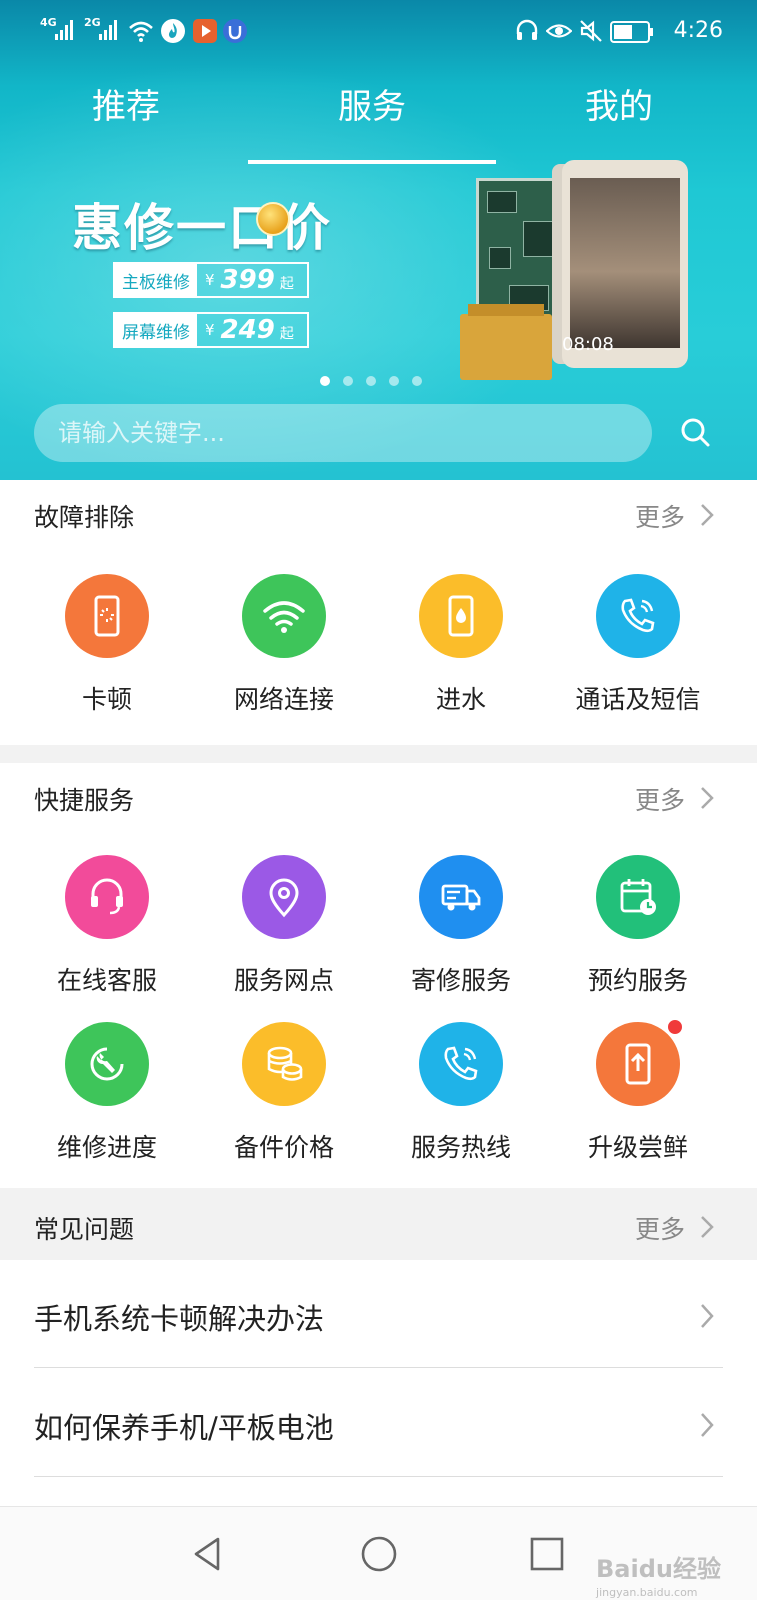  What do you see at coordinates (156, 280) in the screenshot?
I see `offer-label: 主板维修` at bounding box center [156, 280].